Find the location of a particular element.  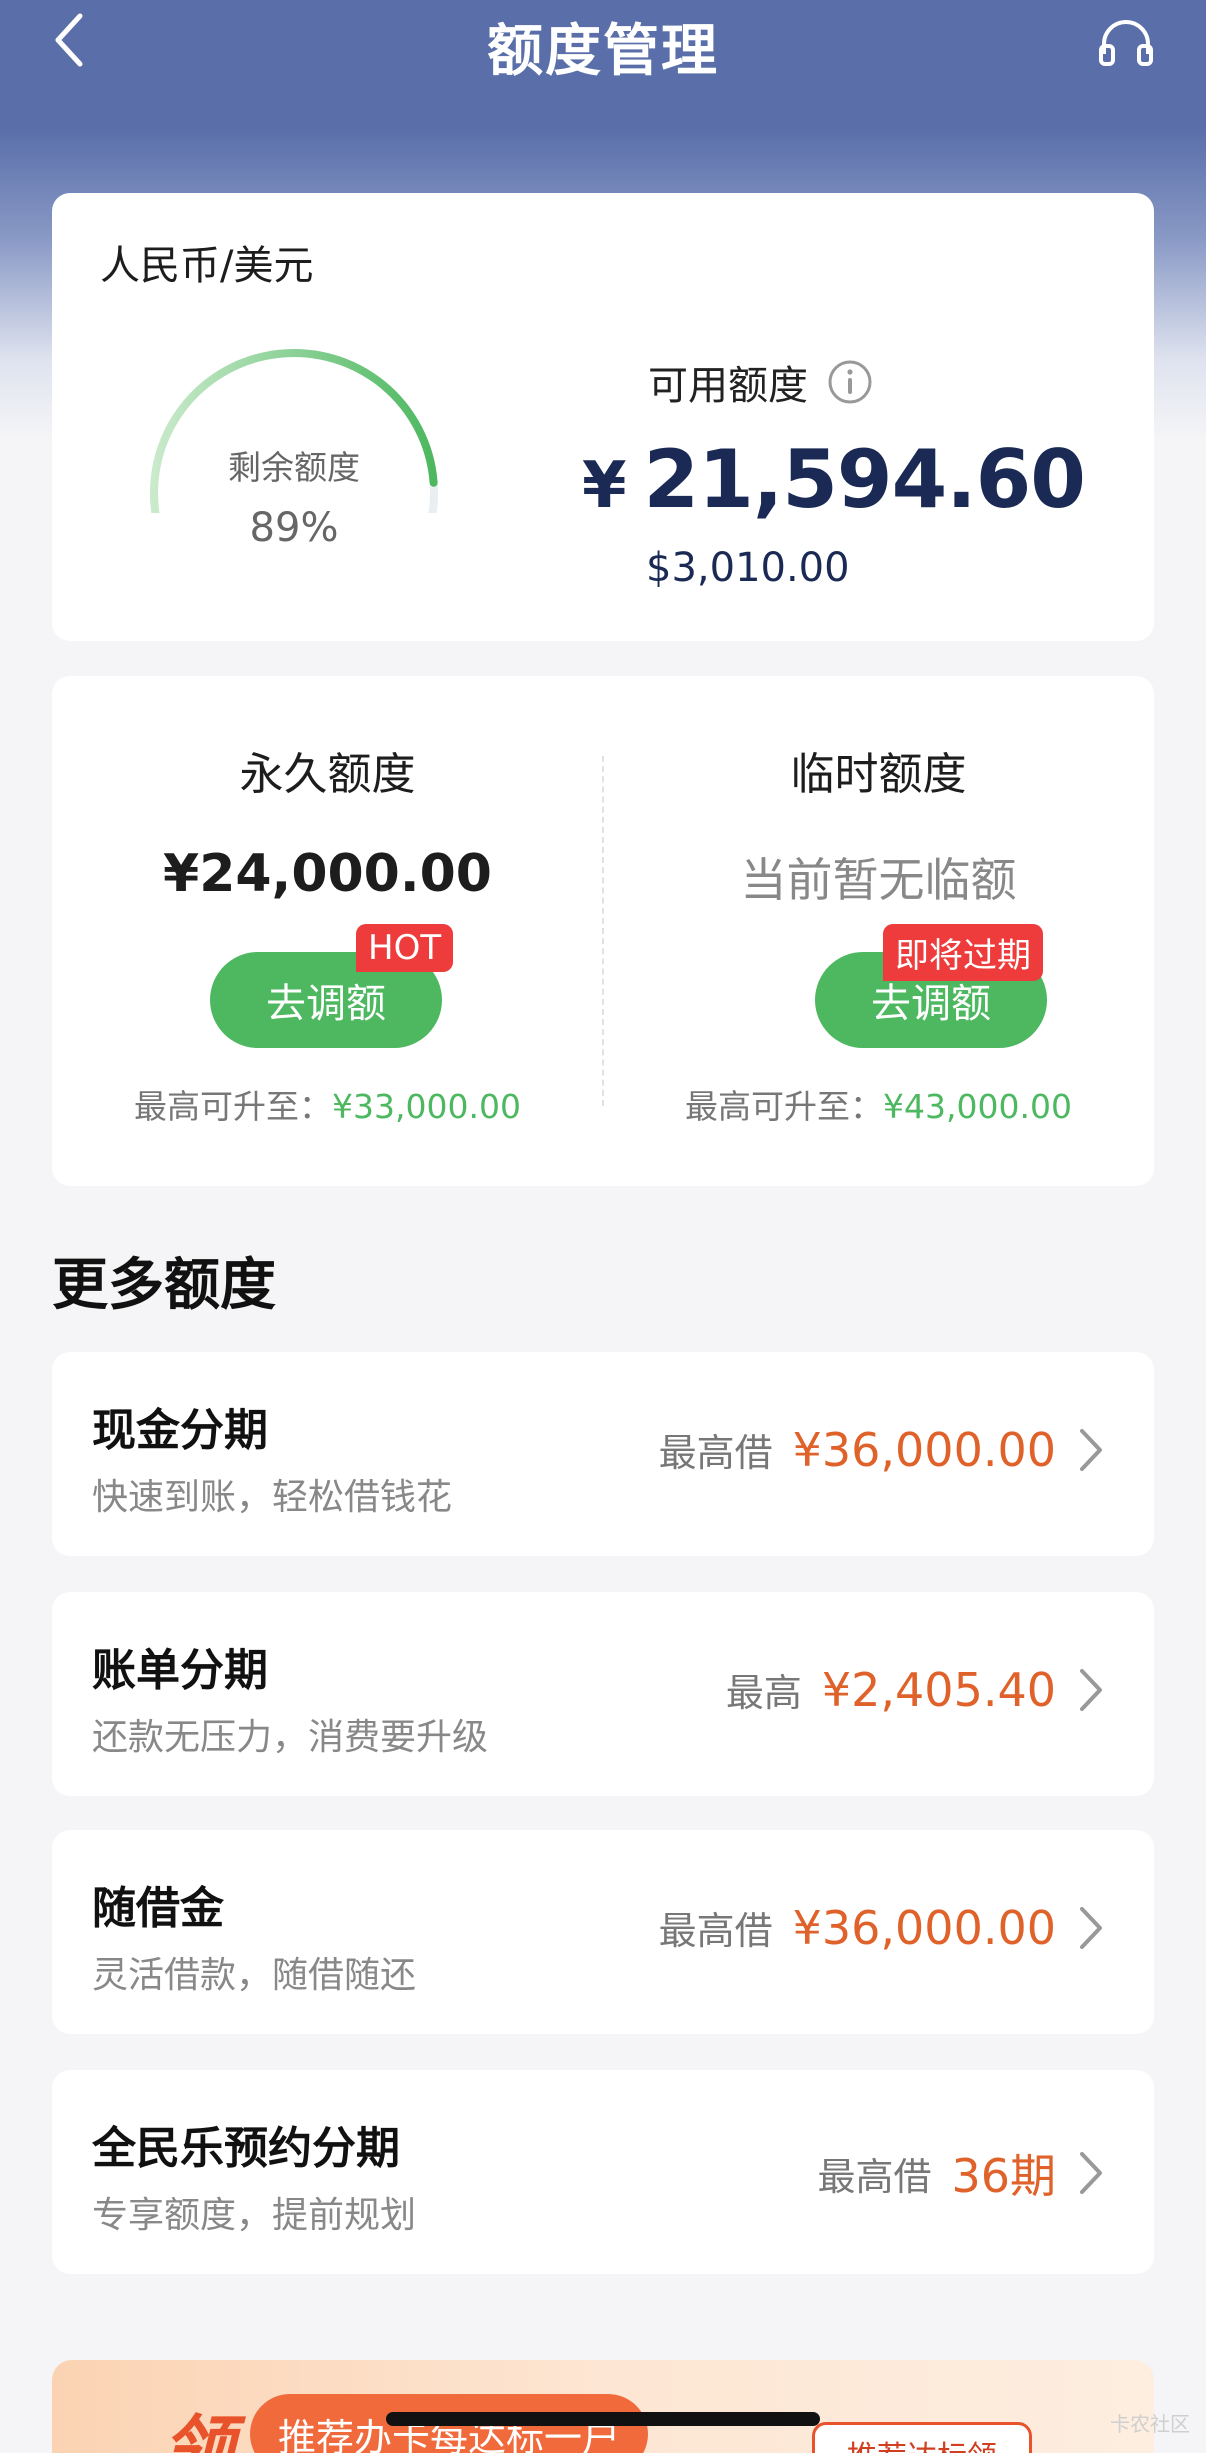

temporary-max-value: ¥43,000.00 is located at coordinates (977, 1106).